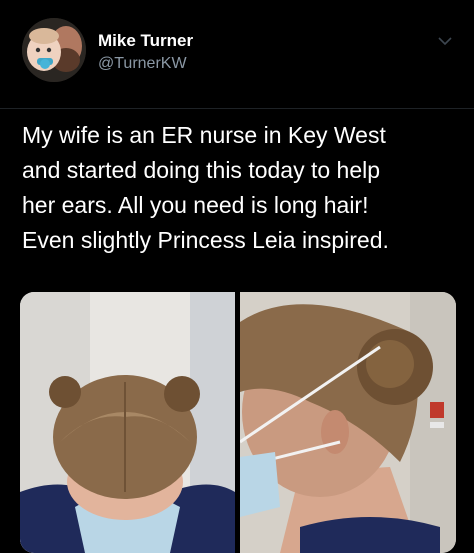  I want to click on avatar, so click(54, 50).